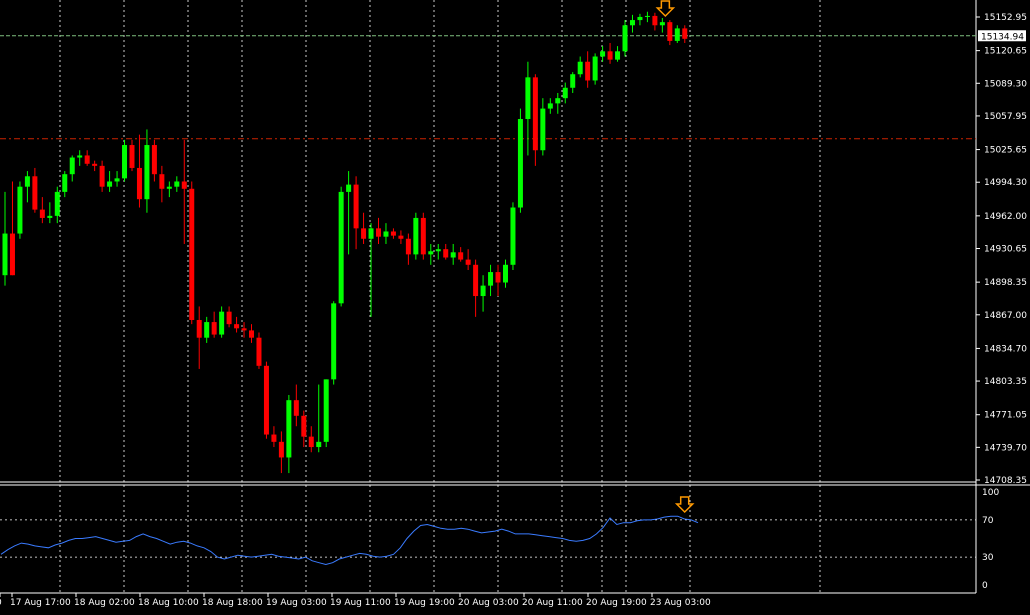  What do you see at coordinates (990, 493) in the screenshot?
I see `oscillator-tick-label: 100` at bounding box center [990, 493].